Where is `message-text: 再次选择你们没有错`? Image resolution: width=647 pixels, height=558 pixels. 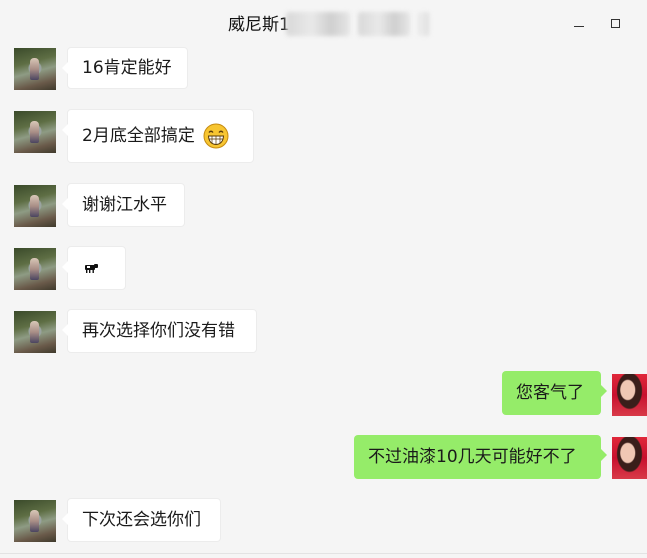
message-text: 再次选择你们没有错 is located at coordinates (158, 331).